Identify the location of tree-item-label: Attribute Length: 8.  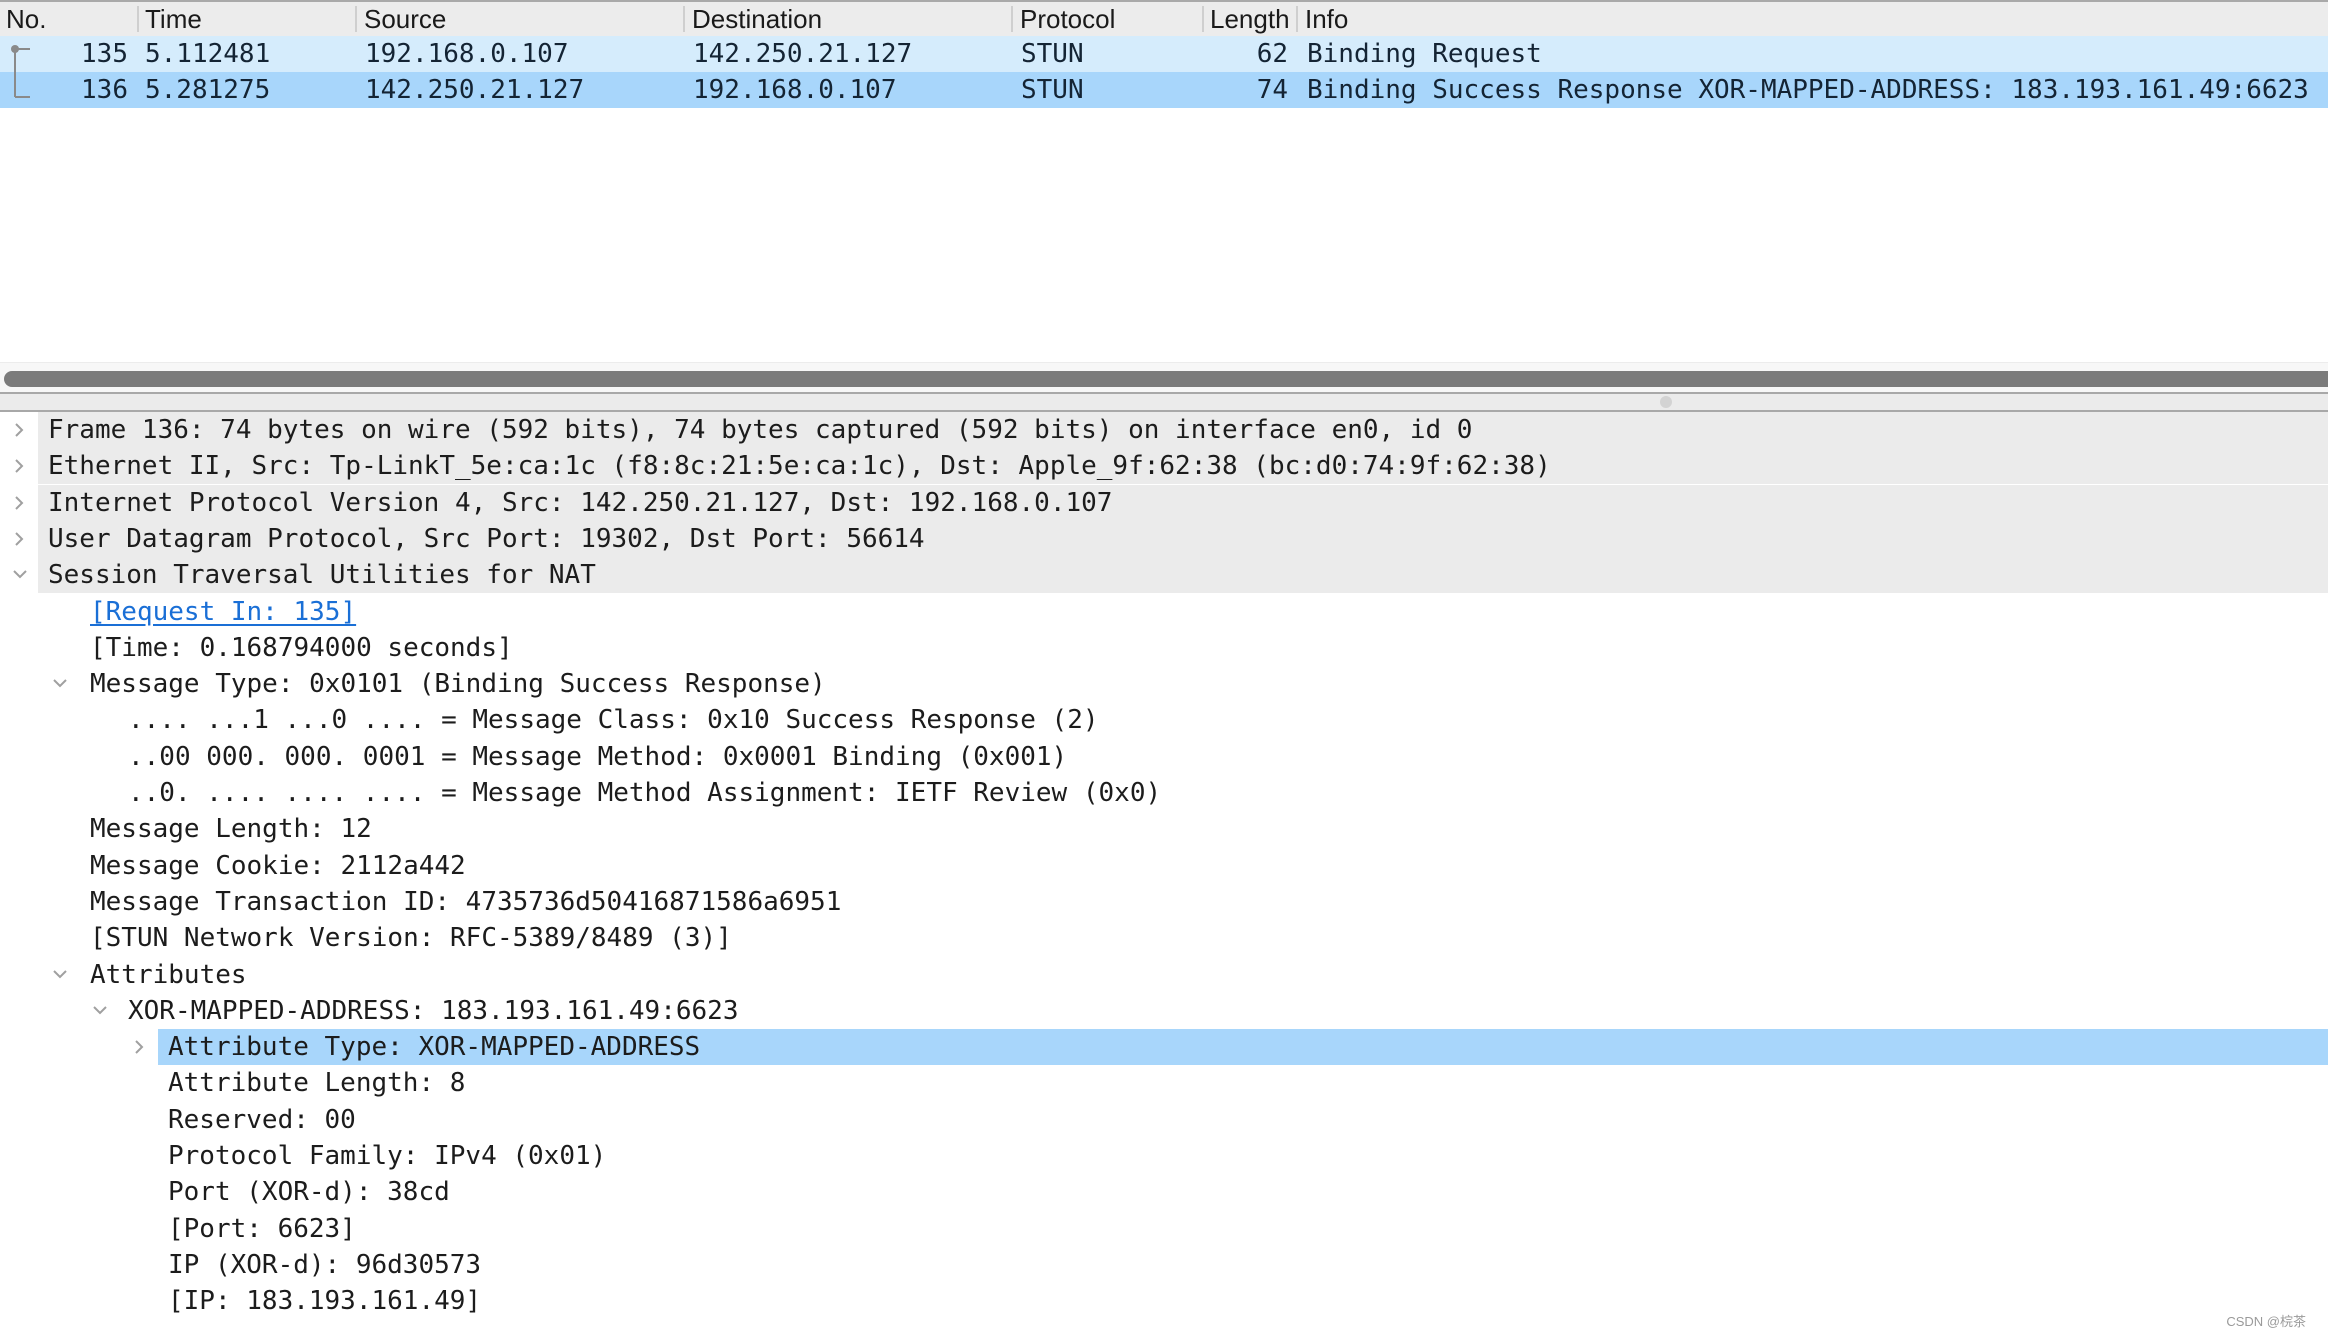
(317, 1083).